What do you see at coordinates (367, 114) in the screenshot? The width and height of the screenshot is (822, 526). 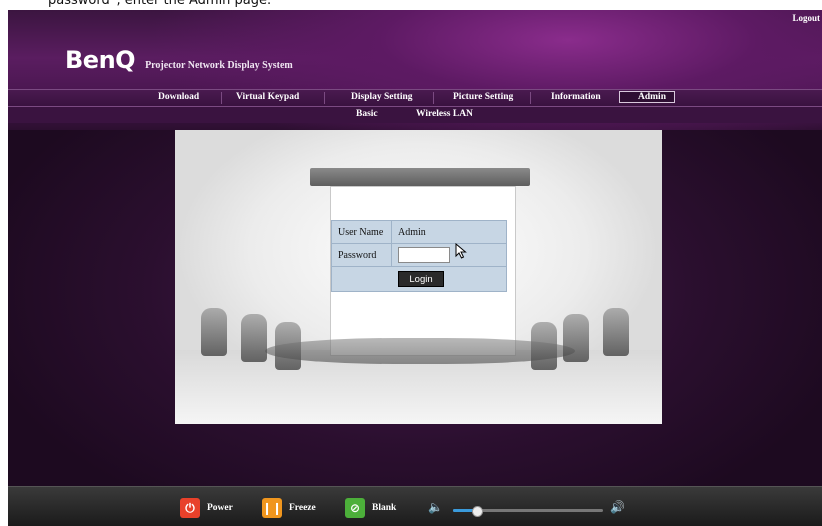 I see `subnav-basic: Basic` at bounding box center [367, 114].